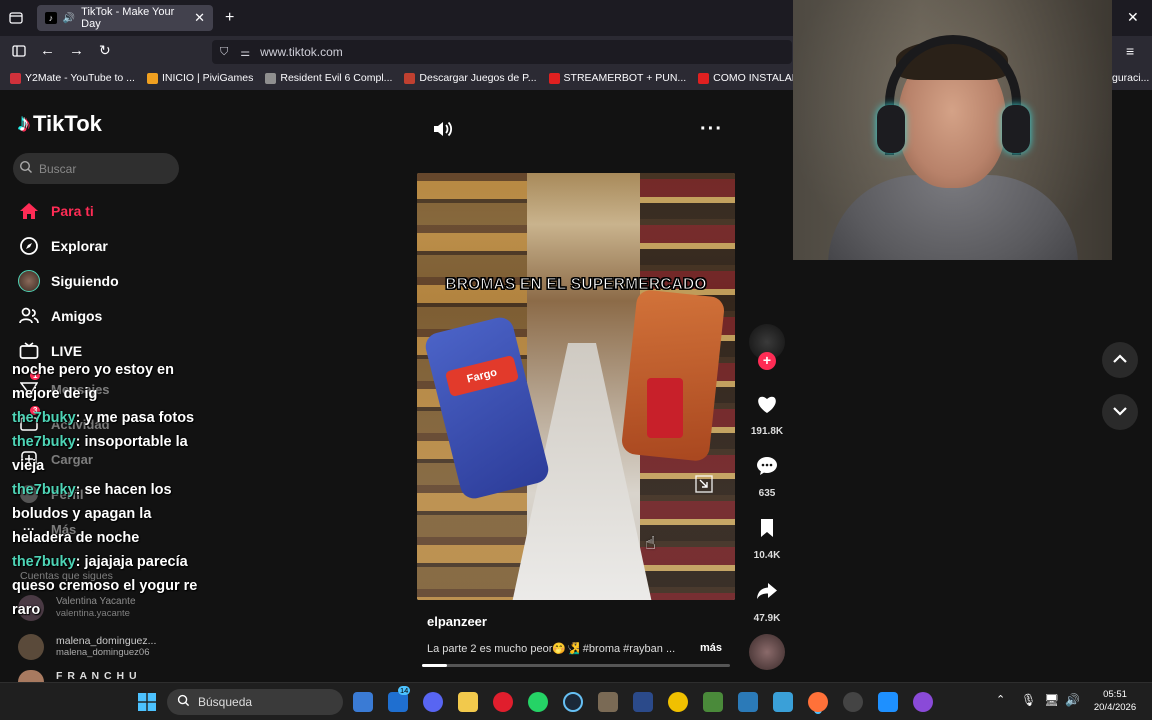 This screenshot has height=720, width=1152. What do you see at coordinates (245, 52) in the screenshot?
I see `permissions-icon: ⚌` at bounding box center [245, 52].